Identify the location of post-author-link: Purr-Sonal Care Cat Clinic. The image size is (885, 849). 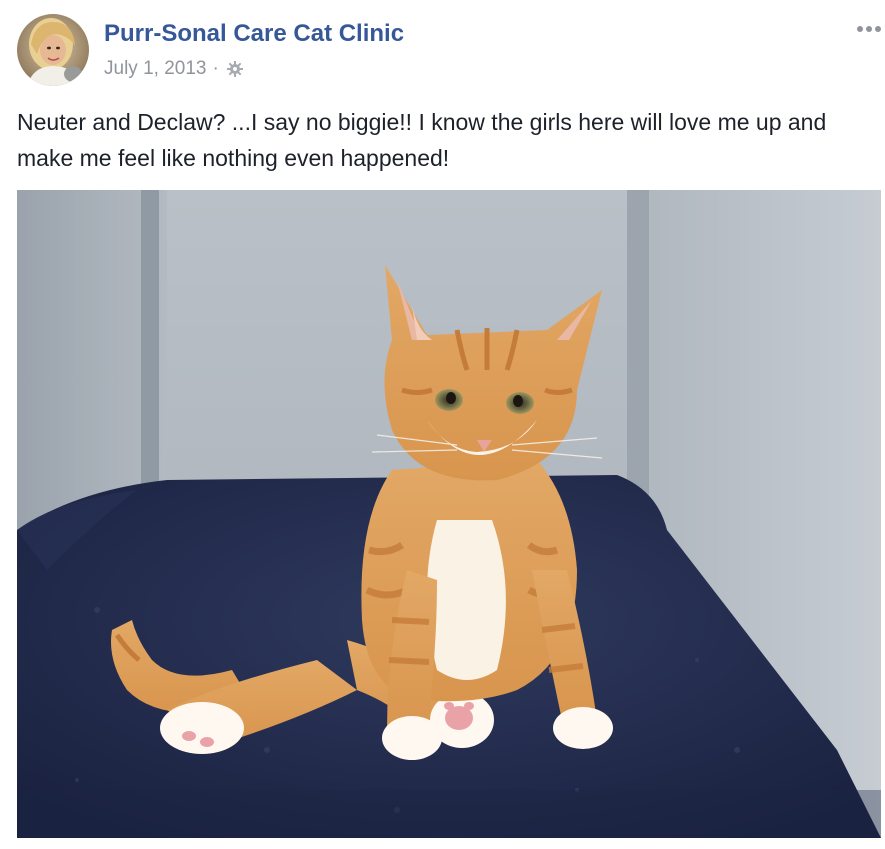
(254, 34).